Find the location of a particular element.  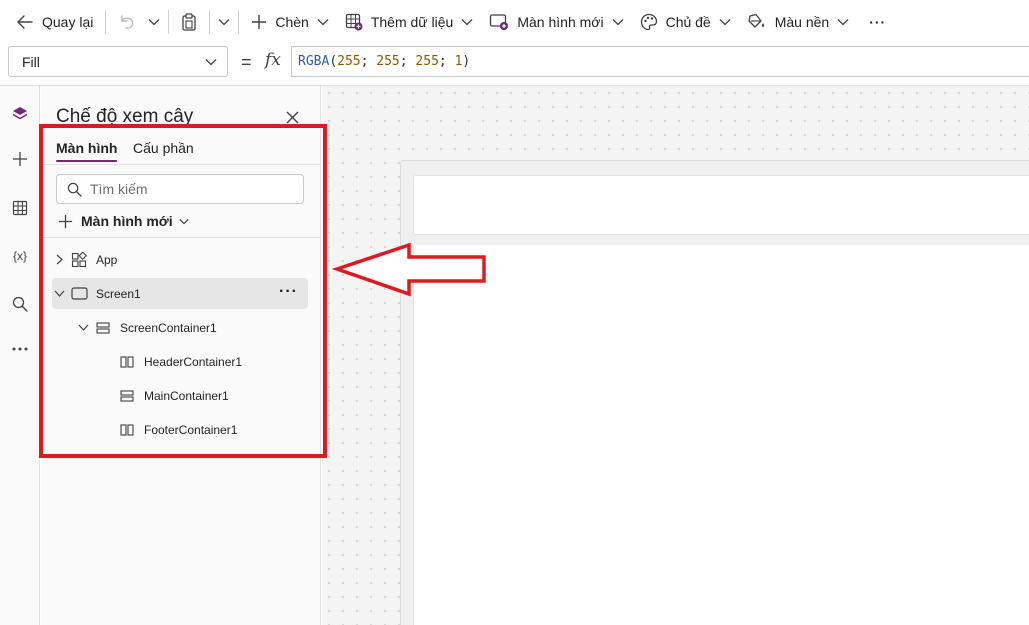

active-tab-indicator is located at coordinates (86, 161).